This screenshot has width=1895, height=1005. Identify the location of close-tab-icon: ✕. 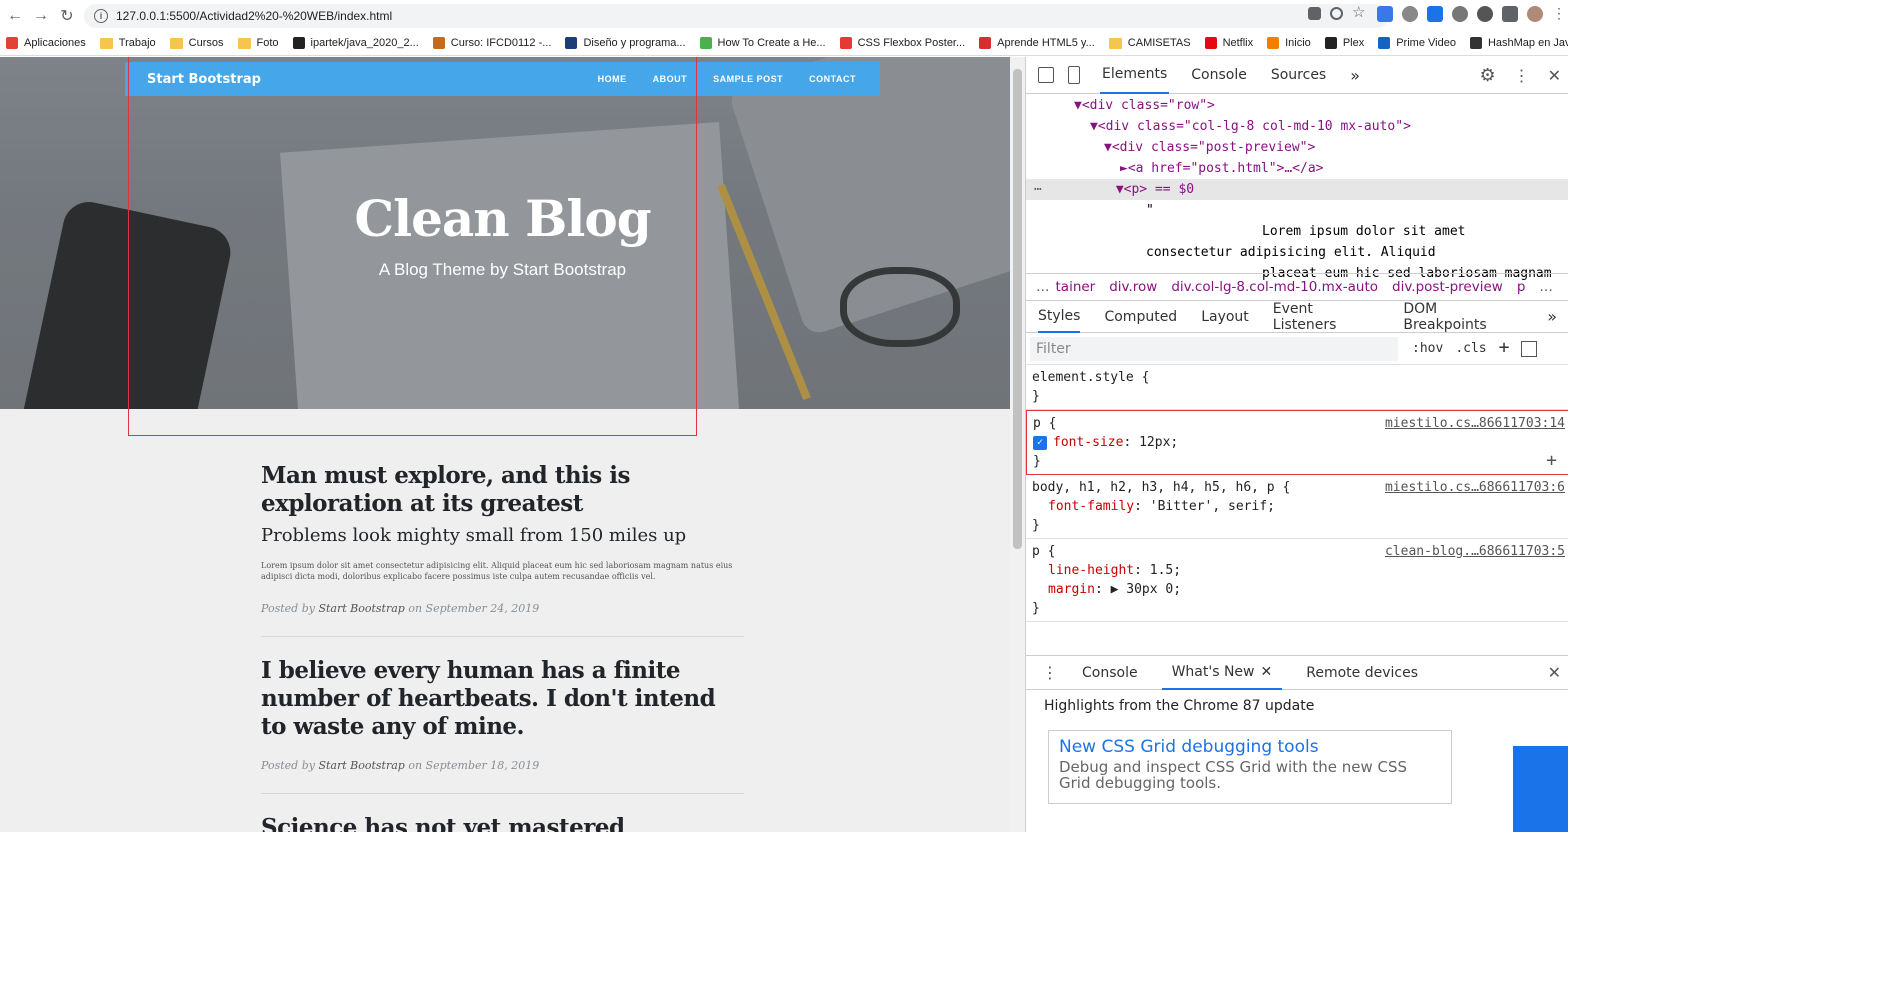
(1267, 672).